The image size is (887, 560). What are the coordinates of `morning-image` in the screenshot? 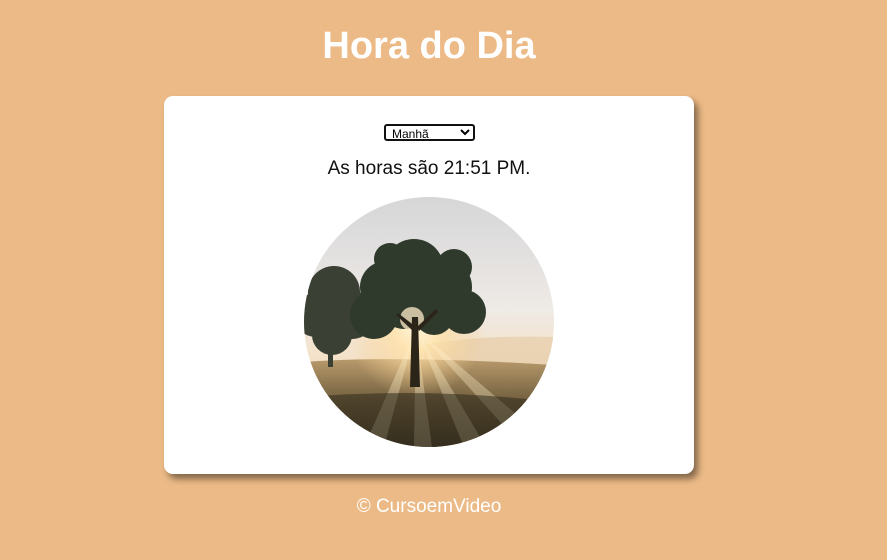 It's located at (429, 322).